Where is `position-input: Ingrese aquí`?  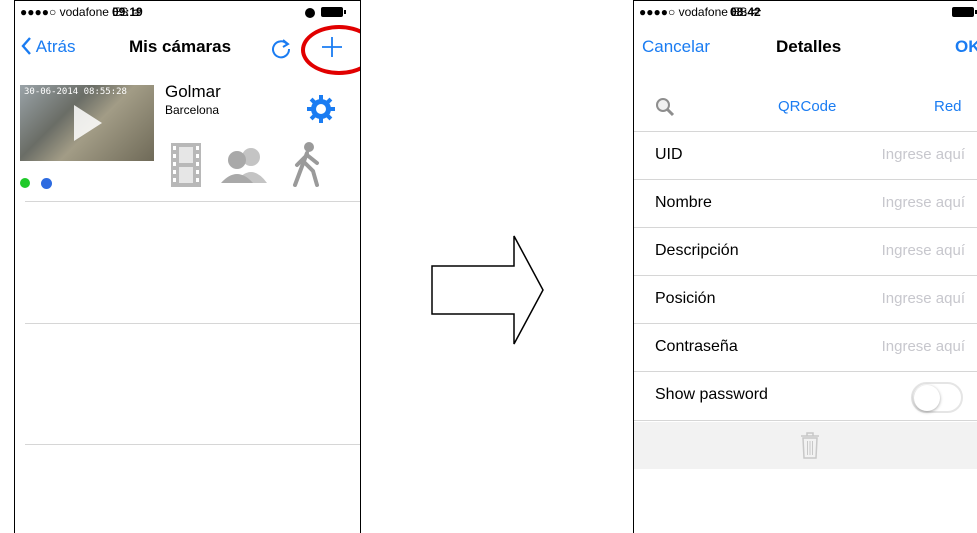 position-input: Ingrese aquí is located at coordinates (923, 298).